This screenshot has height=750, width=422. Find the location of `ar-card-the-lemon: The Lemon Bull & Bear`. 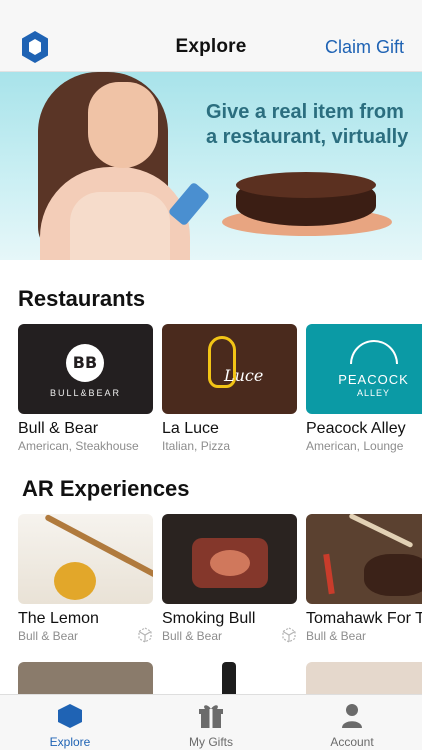

ar-card-the-lemon: The Lemon Bull & Bear is located at coordinates (85, 578).